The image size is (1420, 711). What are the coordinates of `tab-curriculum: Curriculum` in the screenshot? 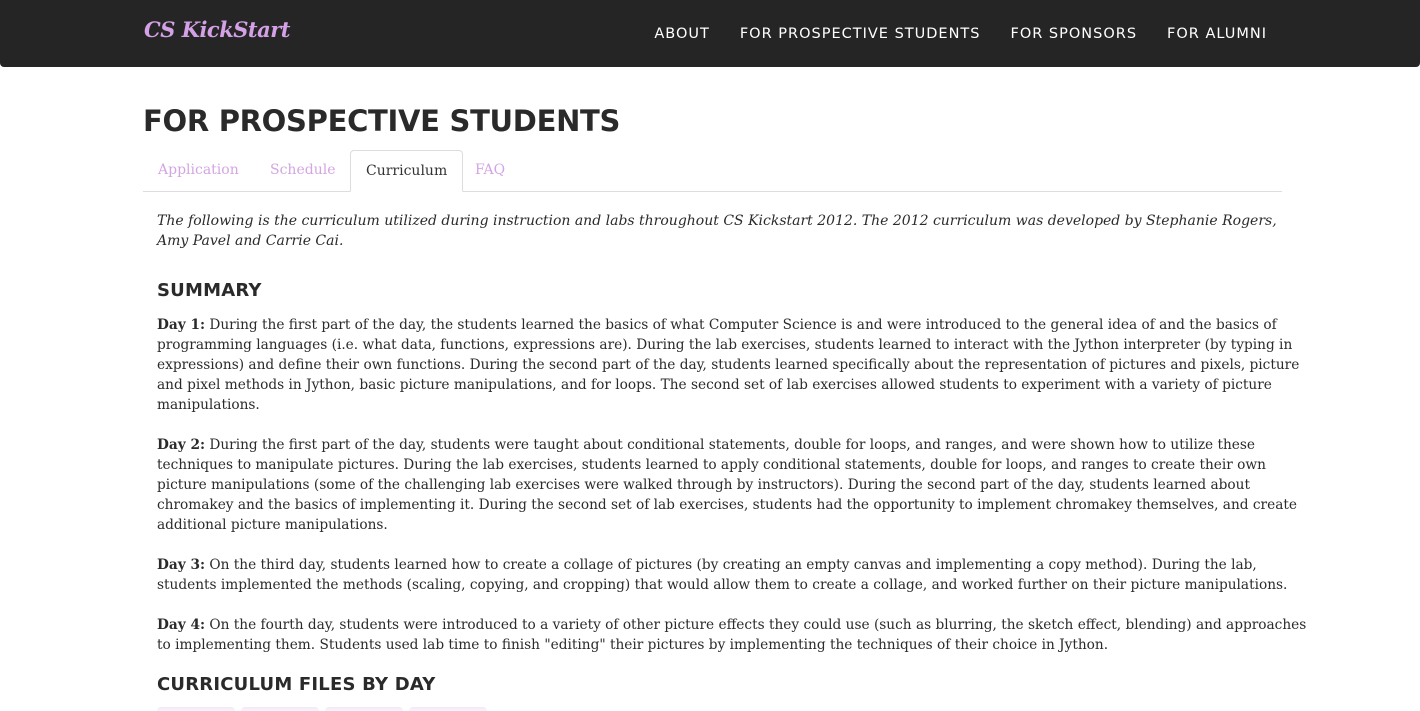 It's located at (407, 171).